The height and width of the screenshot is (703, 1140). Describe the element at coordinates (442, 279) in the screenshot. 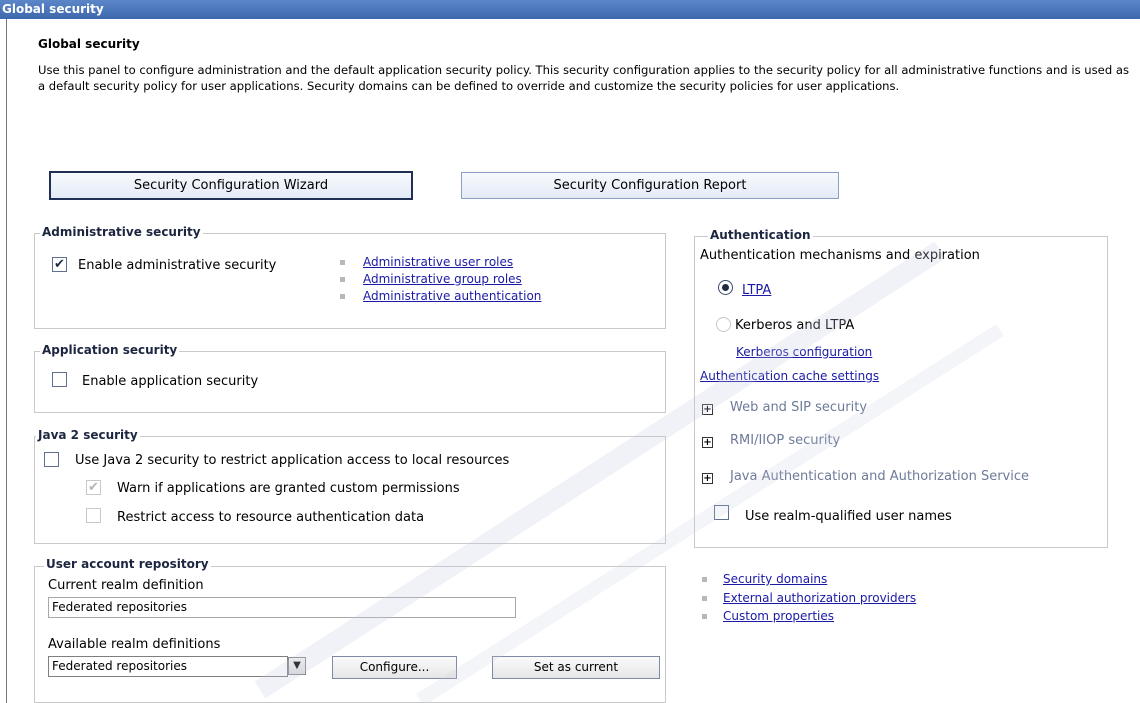

I see `administrative-group-roles-link: Administrative group roles` at that location.